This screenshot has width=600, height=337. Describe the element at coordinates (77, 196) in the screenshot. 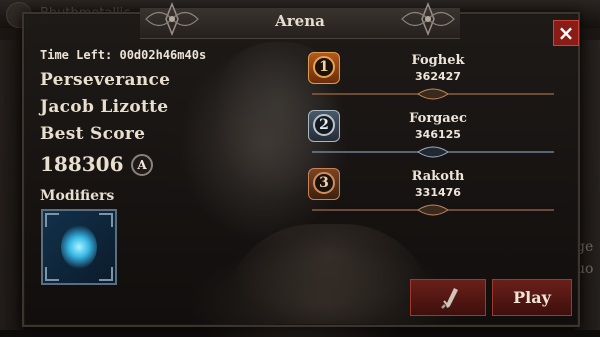

I see `modifiers-label: Modifiers` at that location.